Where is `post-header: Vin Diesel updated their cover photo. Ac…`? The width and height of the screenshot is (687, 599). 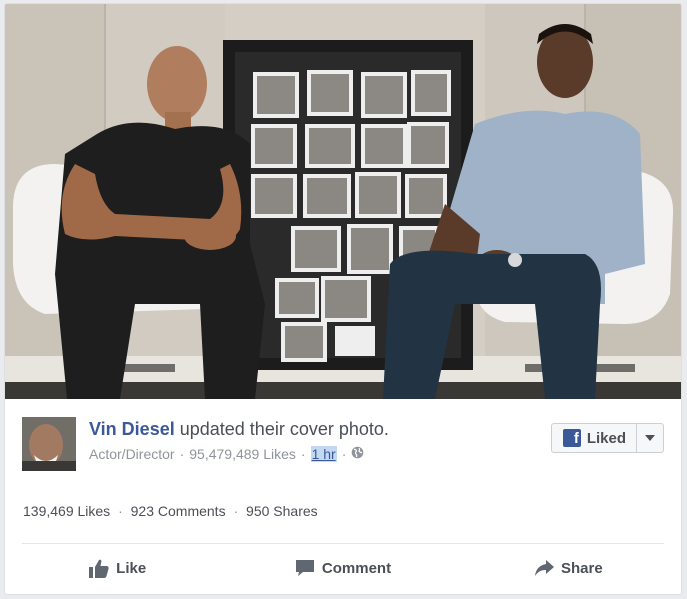 post-header: Vin Diesel updated their cover photo. Ac… is located at coordinates (343, 447).